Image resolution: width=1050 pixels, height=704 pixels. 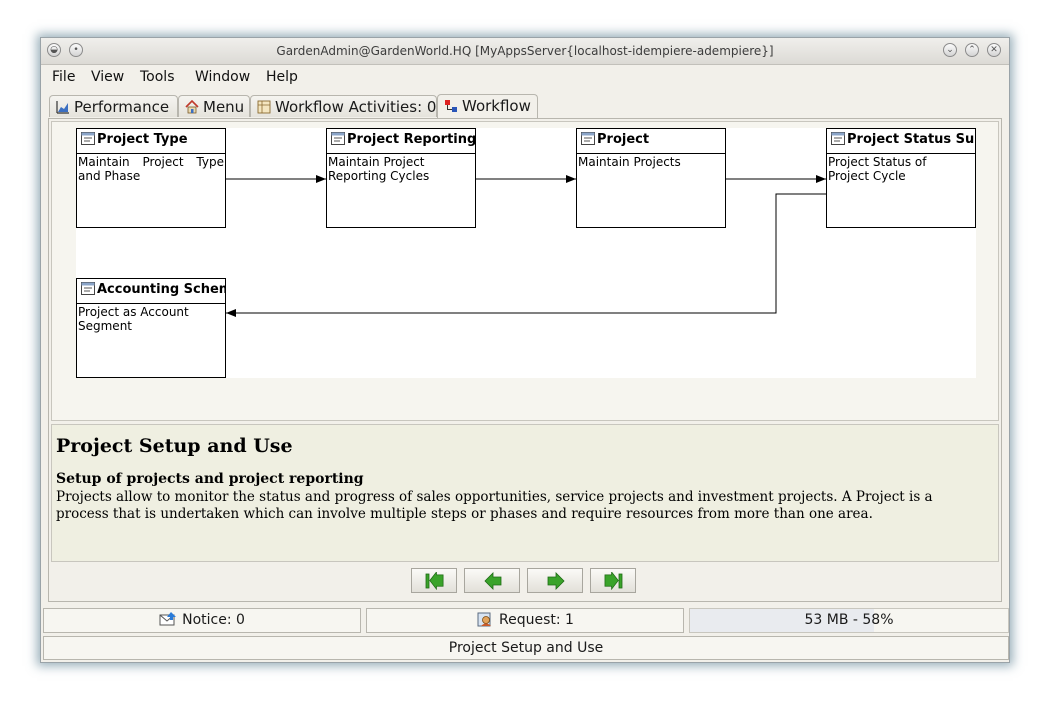 I want to click on tab-menu: Menu, so click(x=214, y=106).